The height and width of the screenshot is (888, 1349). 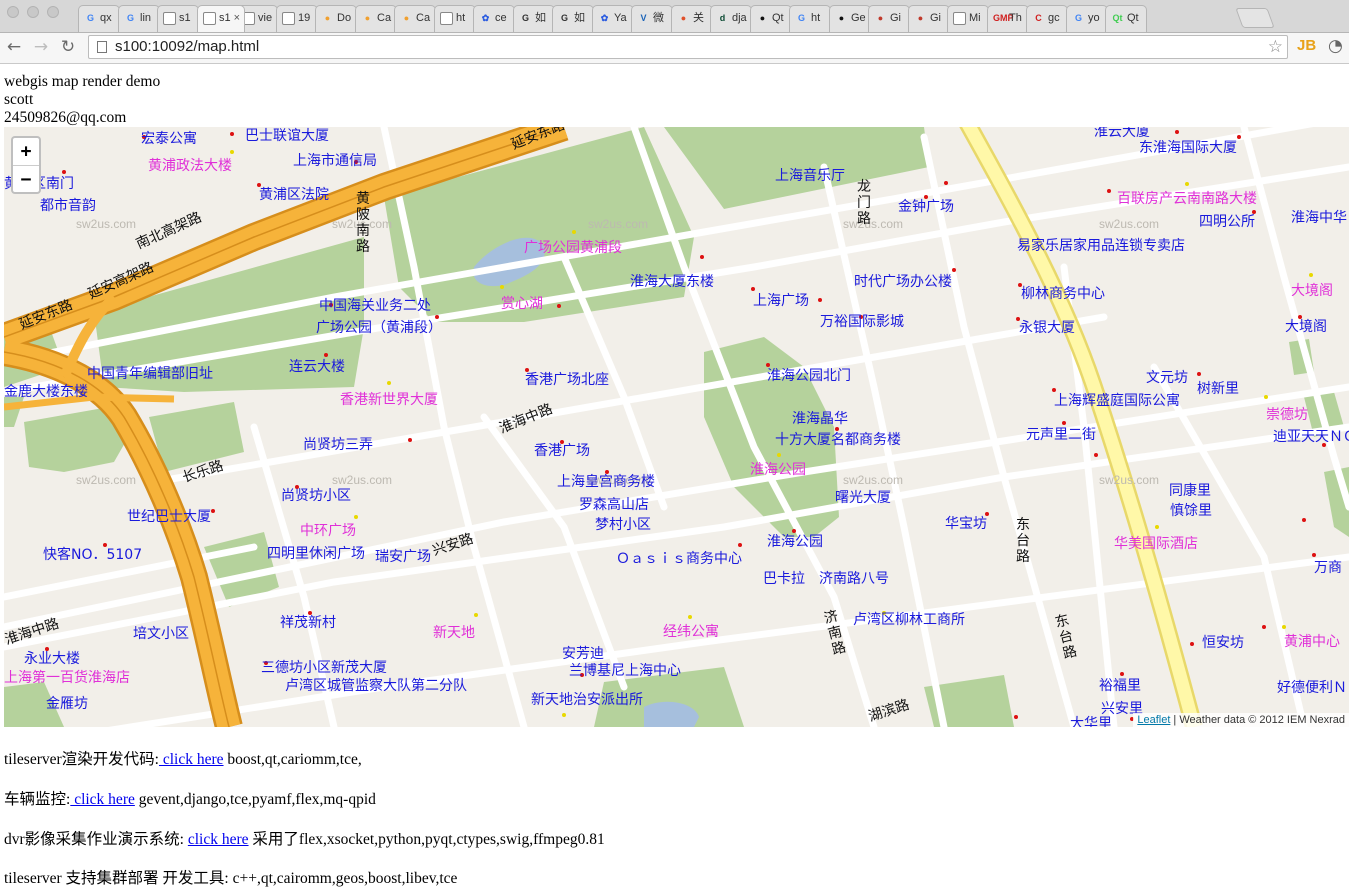 I want to click on tab: d dja, so click(x=731, y=18).